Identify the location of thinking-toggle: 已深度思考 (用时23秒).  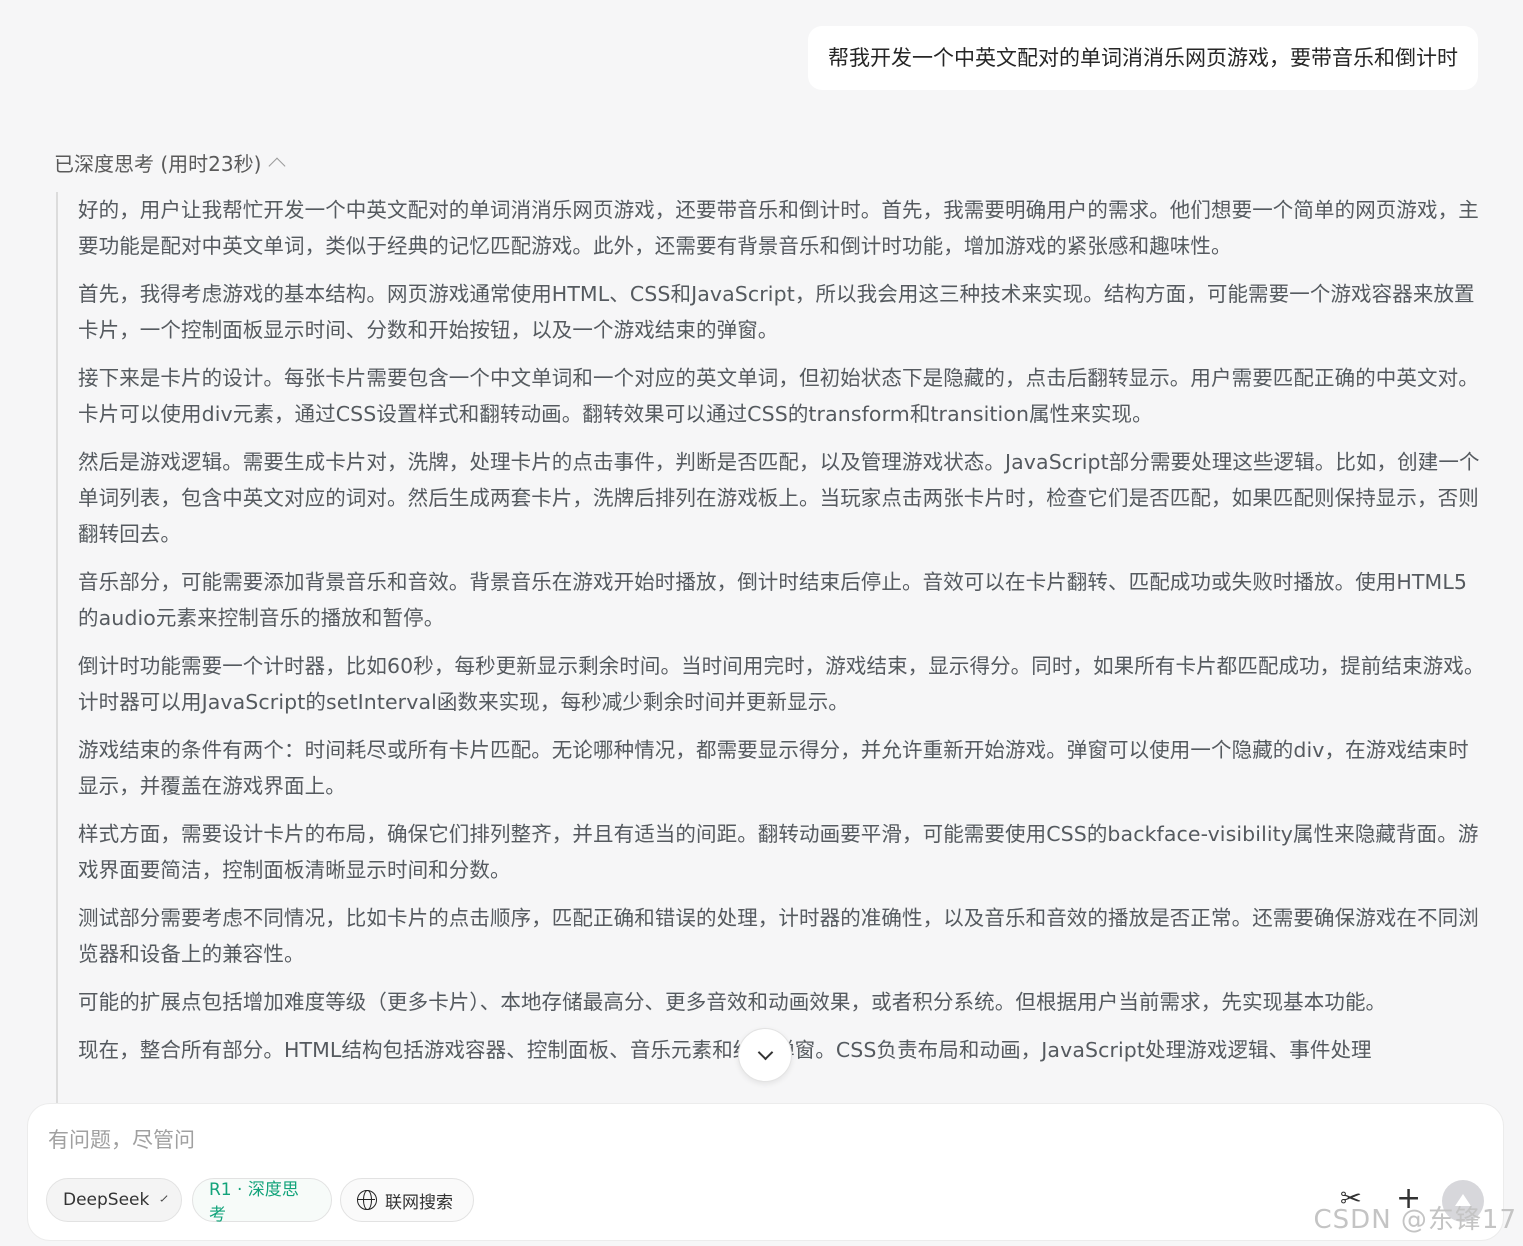
(170, 162).